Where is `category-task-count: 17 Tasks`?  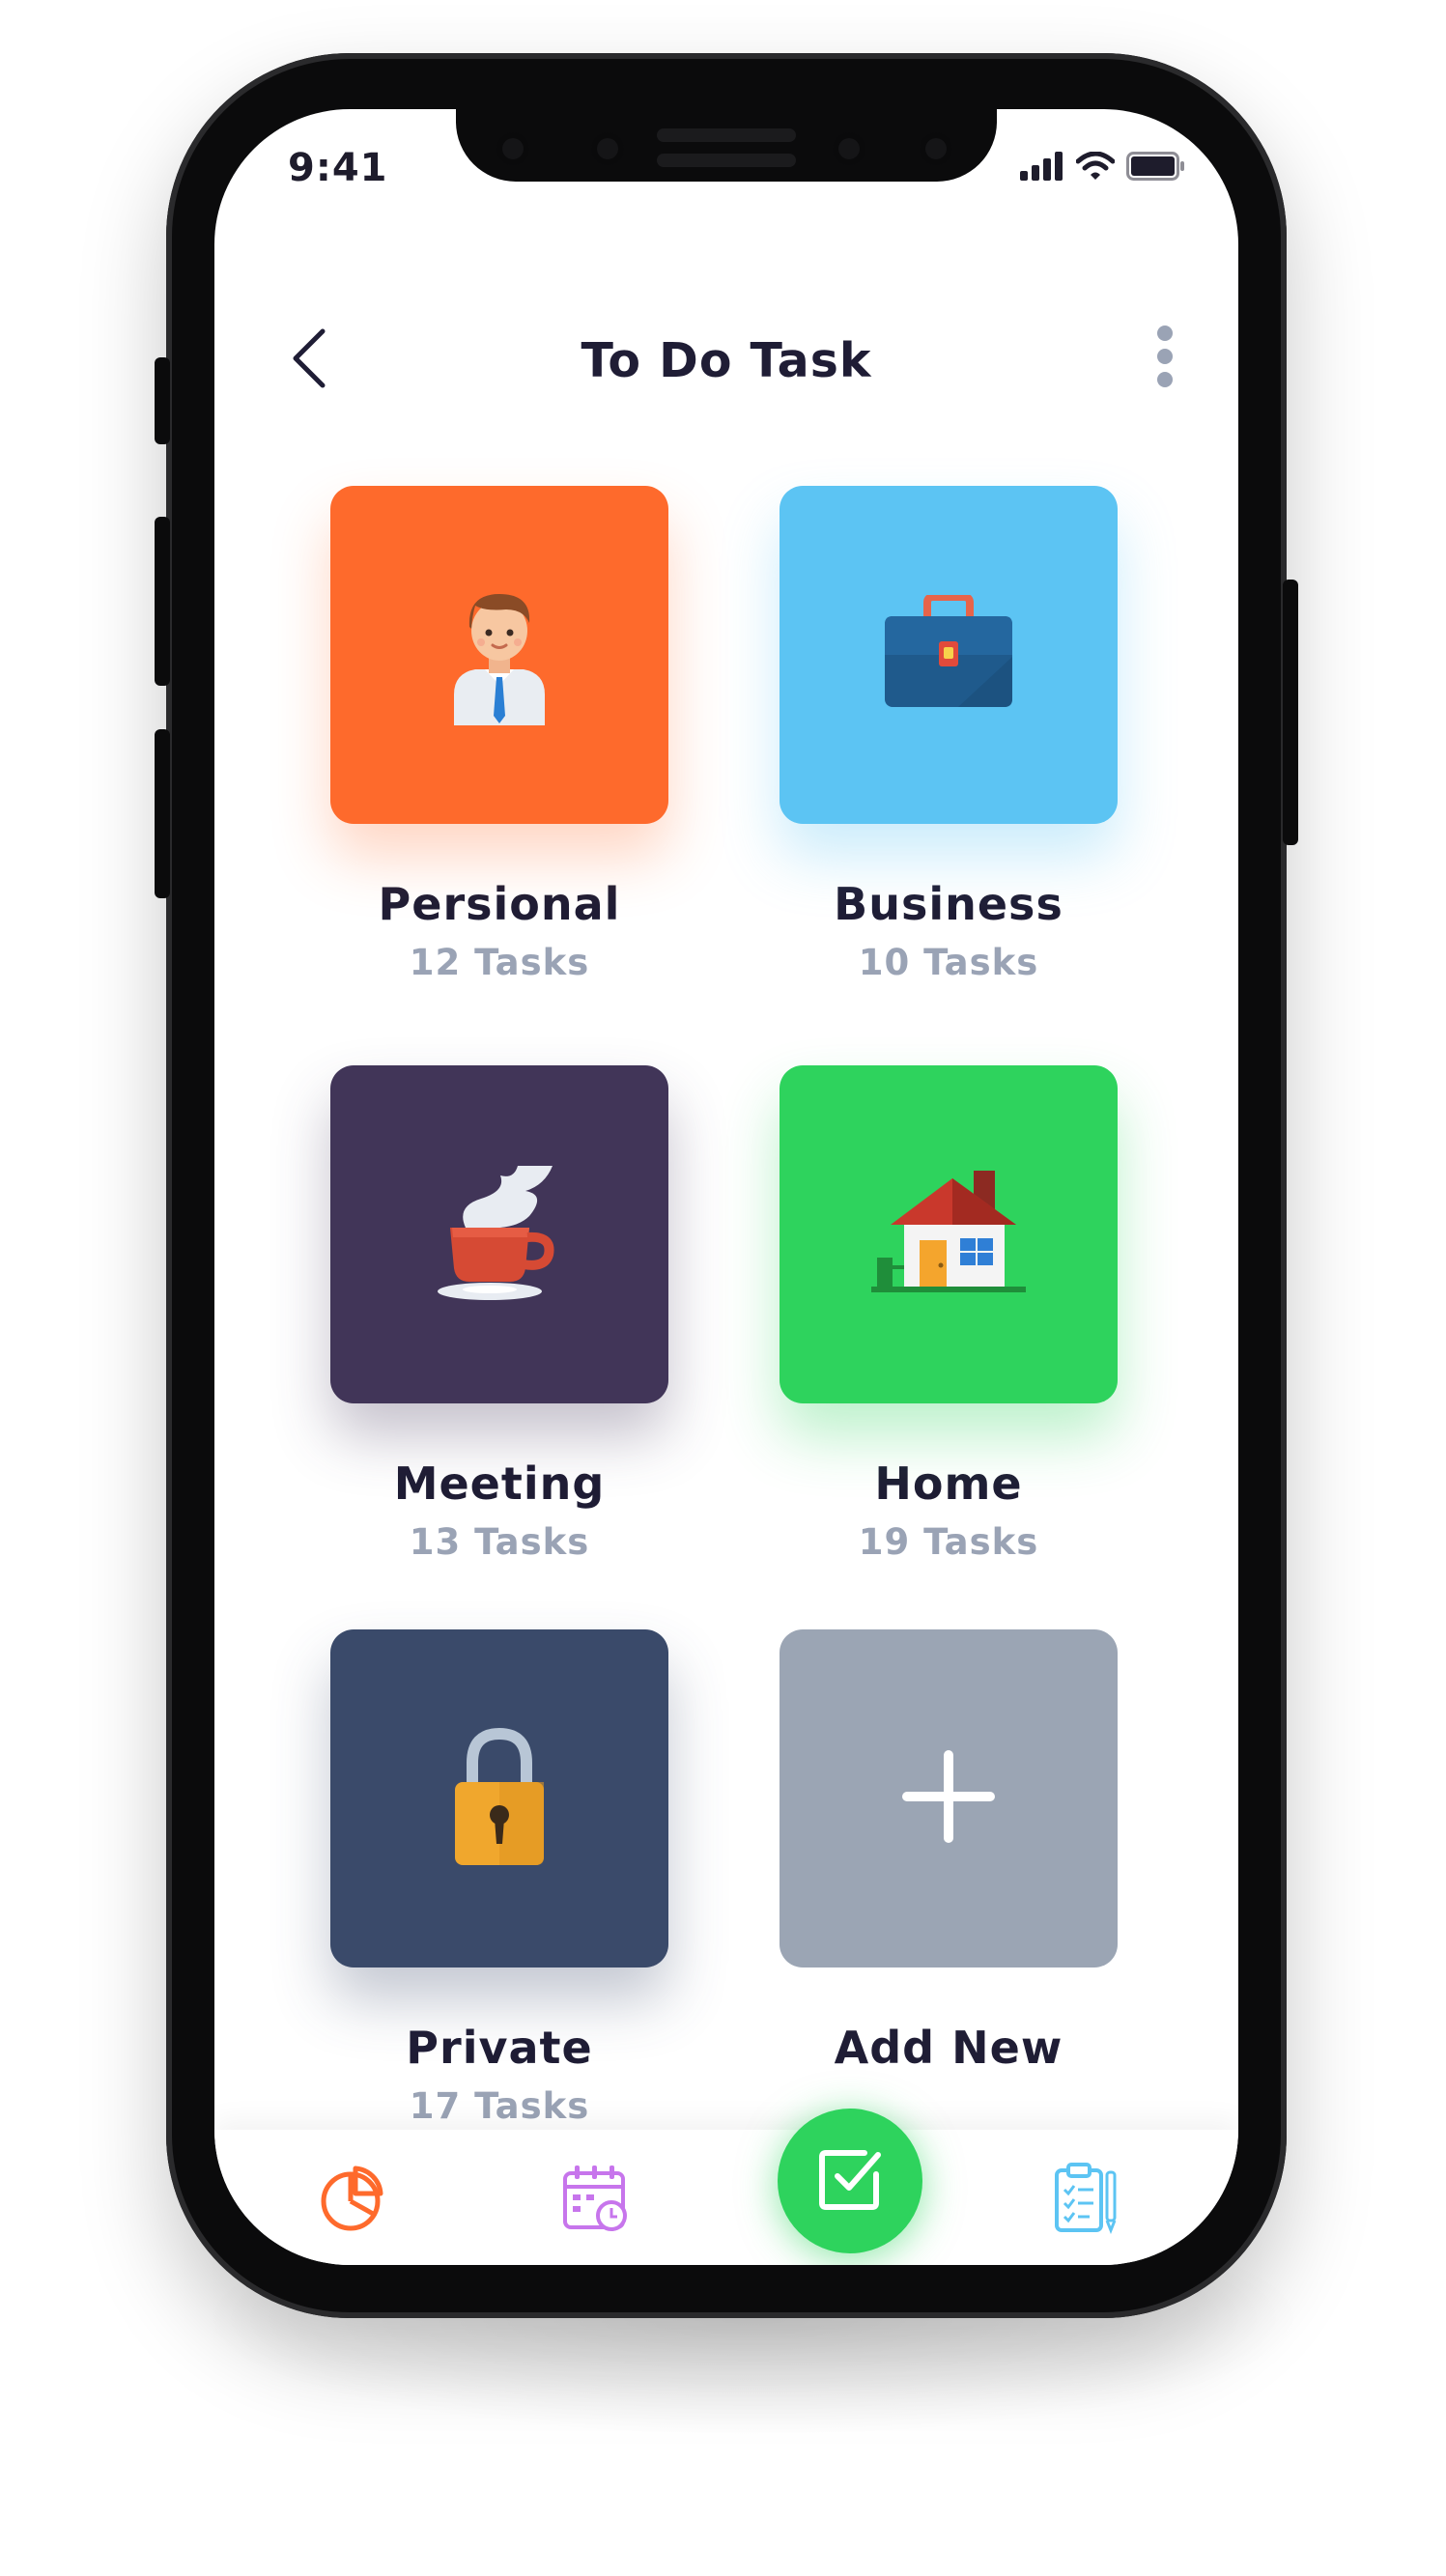 category-task-count: 17 Tasks is located at coordinates (499, 2106).